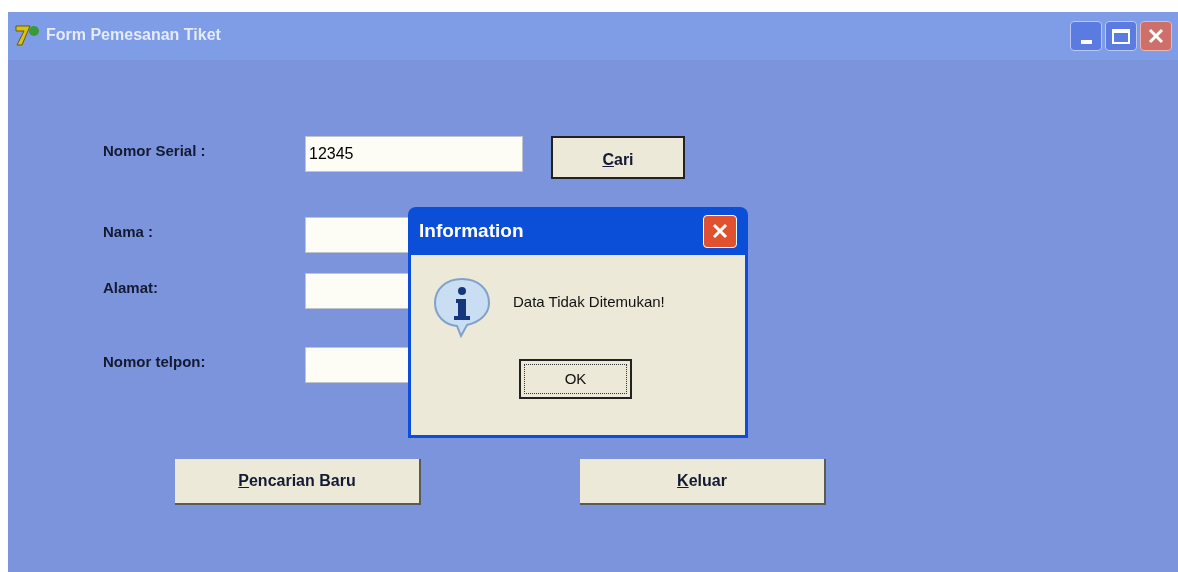 The width and height of the screenshot is (1178, 572). What do you see at coordinates (129, 232) in the screenshot?
I see `field-label: Nama :` at bounding box center [129, 232].